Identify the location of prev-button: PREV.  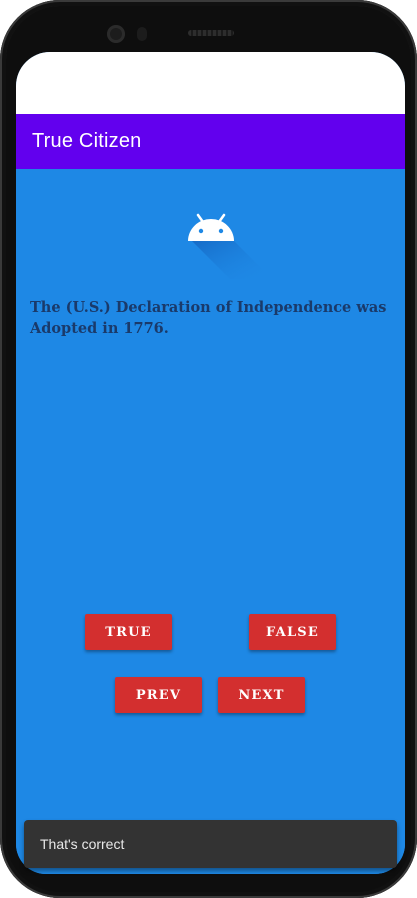
(158, 695).